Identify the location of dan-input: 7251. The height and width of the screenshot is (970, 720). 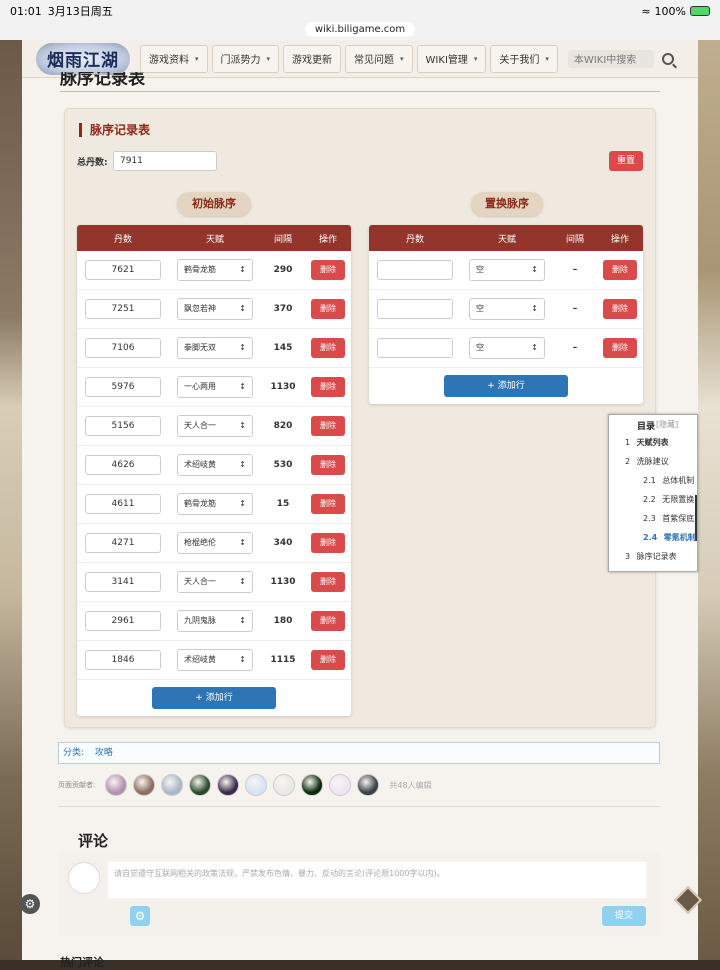
(123, 309).